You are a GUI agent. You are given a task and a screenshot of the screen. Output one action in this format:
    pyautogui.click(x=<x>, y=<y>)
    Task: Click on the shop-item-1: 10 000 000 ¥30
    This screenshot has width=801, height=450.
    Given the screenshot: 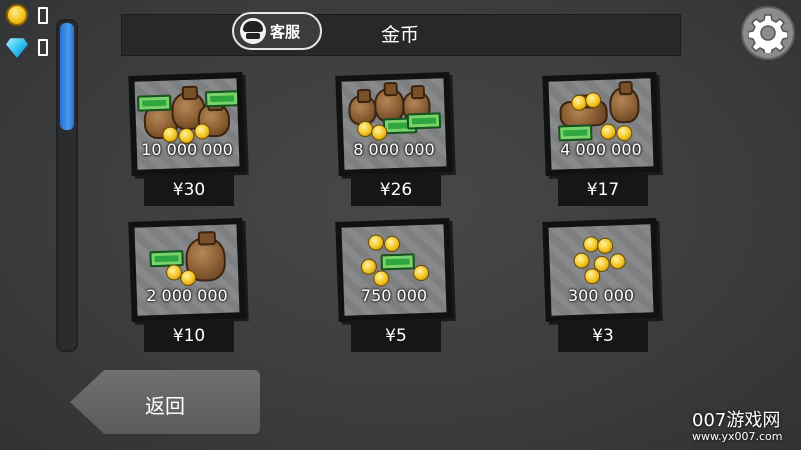 What is the action you would take?
    pyautogui.click(x=194, y=143)
    